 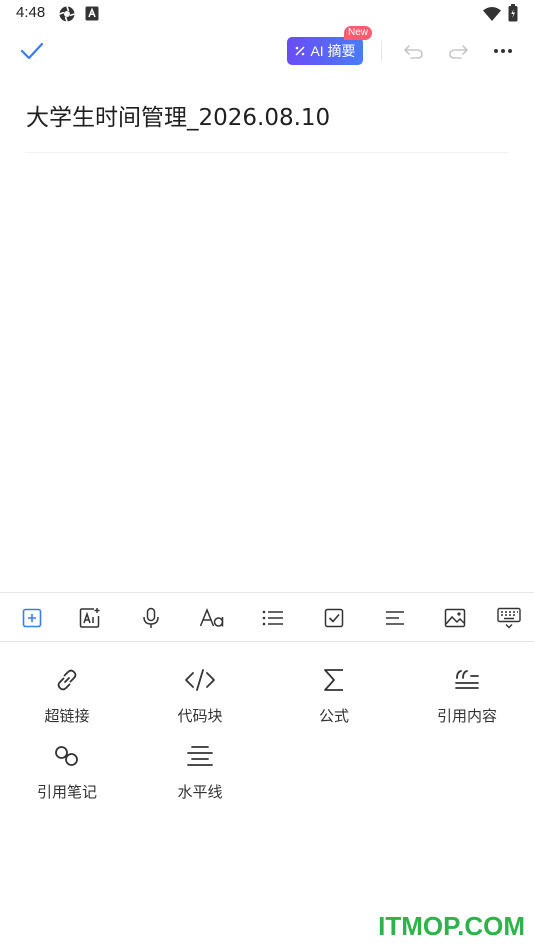 What do you see at coordinates (267, 14) in the screenshot?
I see `status-bar: 4:48` at bounding box center [267, 14].